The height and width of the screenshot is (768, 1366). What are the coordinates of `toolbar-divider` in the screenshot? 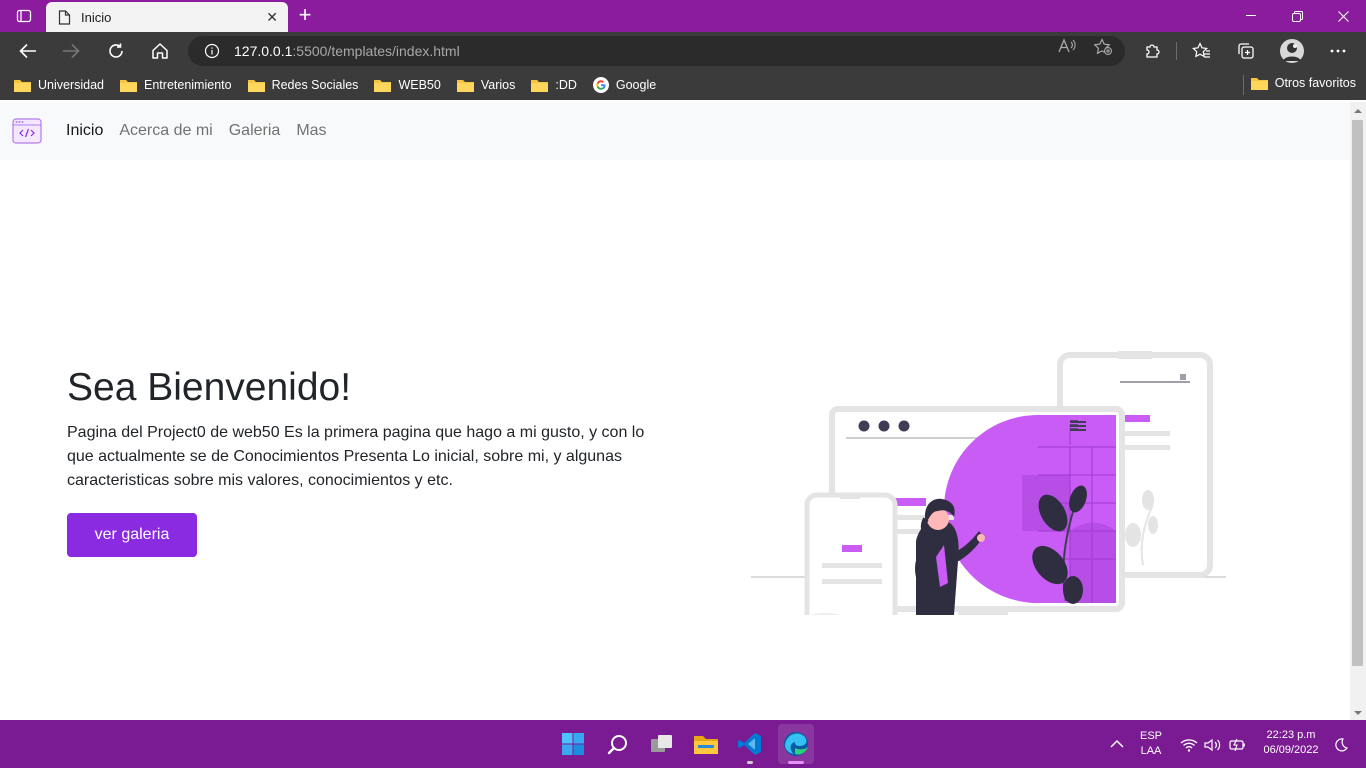 It's located at (1176, 51).